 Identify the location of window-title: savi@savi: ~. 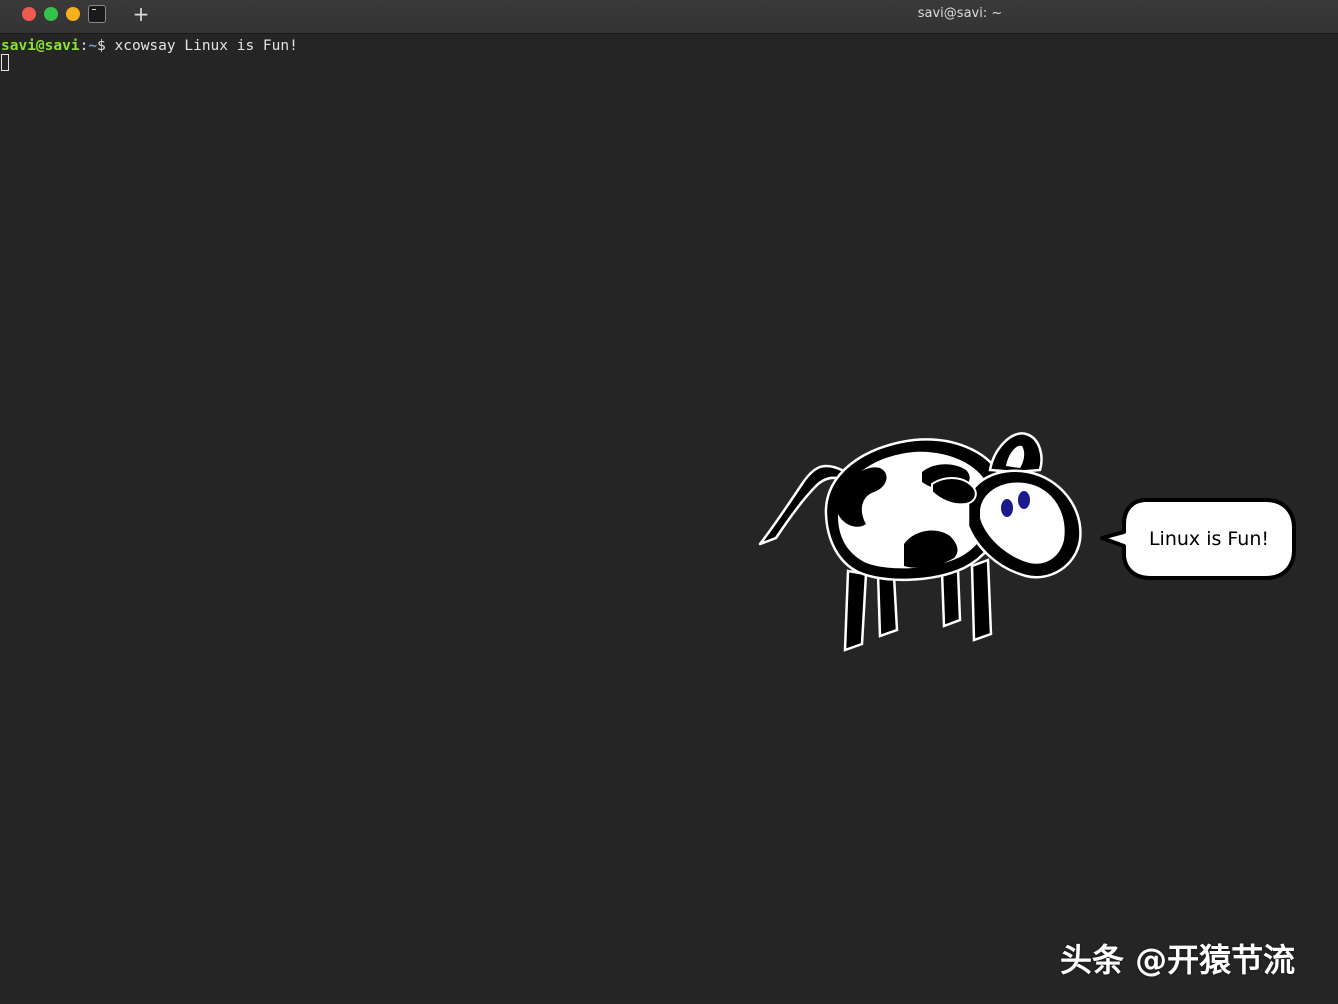
(960, 13).